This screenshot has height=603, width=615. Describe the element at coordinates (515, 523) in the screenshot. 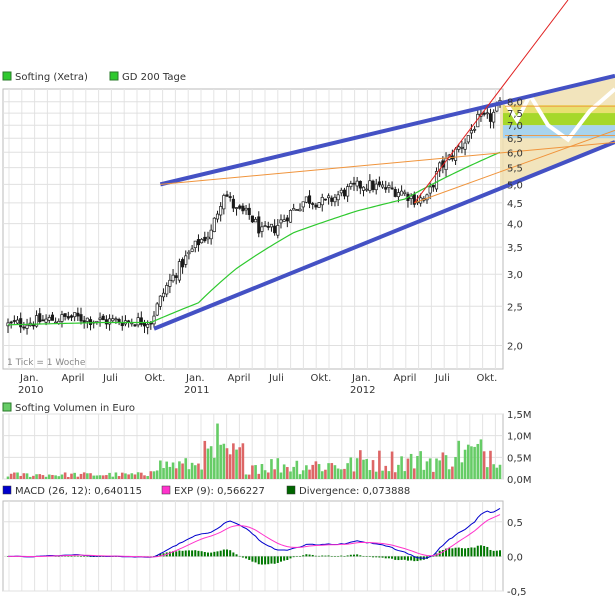

I see `macd-y-tick: 0,5` at that location.